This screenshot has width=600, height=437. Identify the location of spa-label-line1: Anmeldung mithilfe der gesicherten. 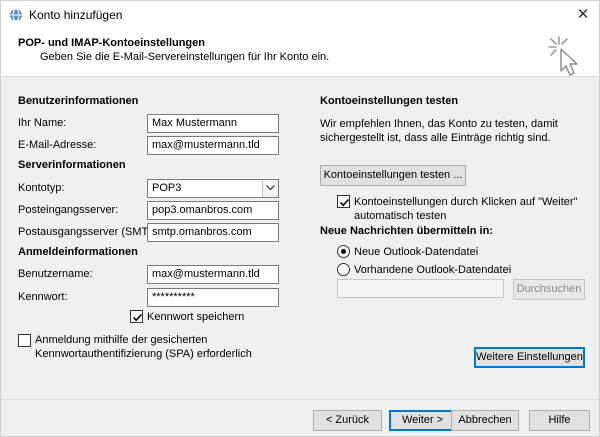
(121, 340).